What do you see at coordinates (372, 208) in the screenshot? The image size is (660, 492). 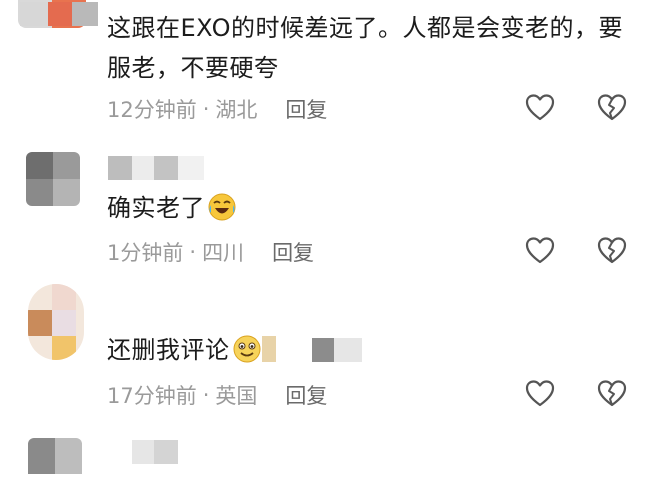 I see `comment-text: 确实老了` at bounding box center [372, 208].